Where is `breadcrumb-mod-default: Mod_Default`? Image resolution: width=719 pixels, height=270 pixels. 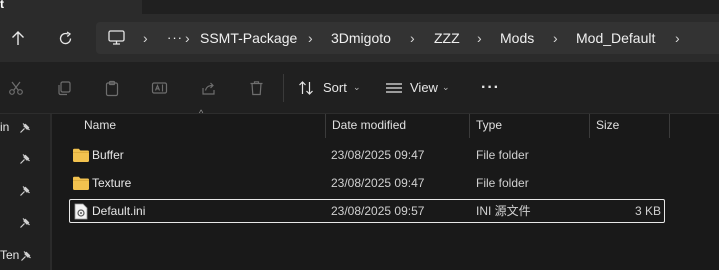 breadcrumb-mod-default: Mod_Default is located at coordinates (615, 38).